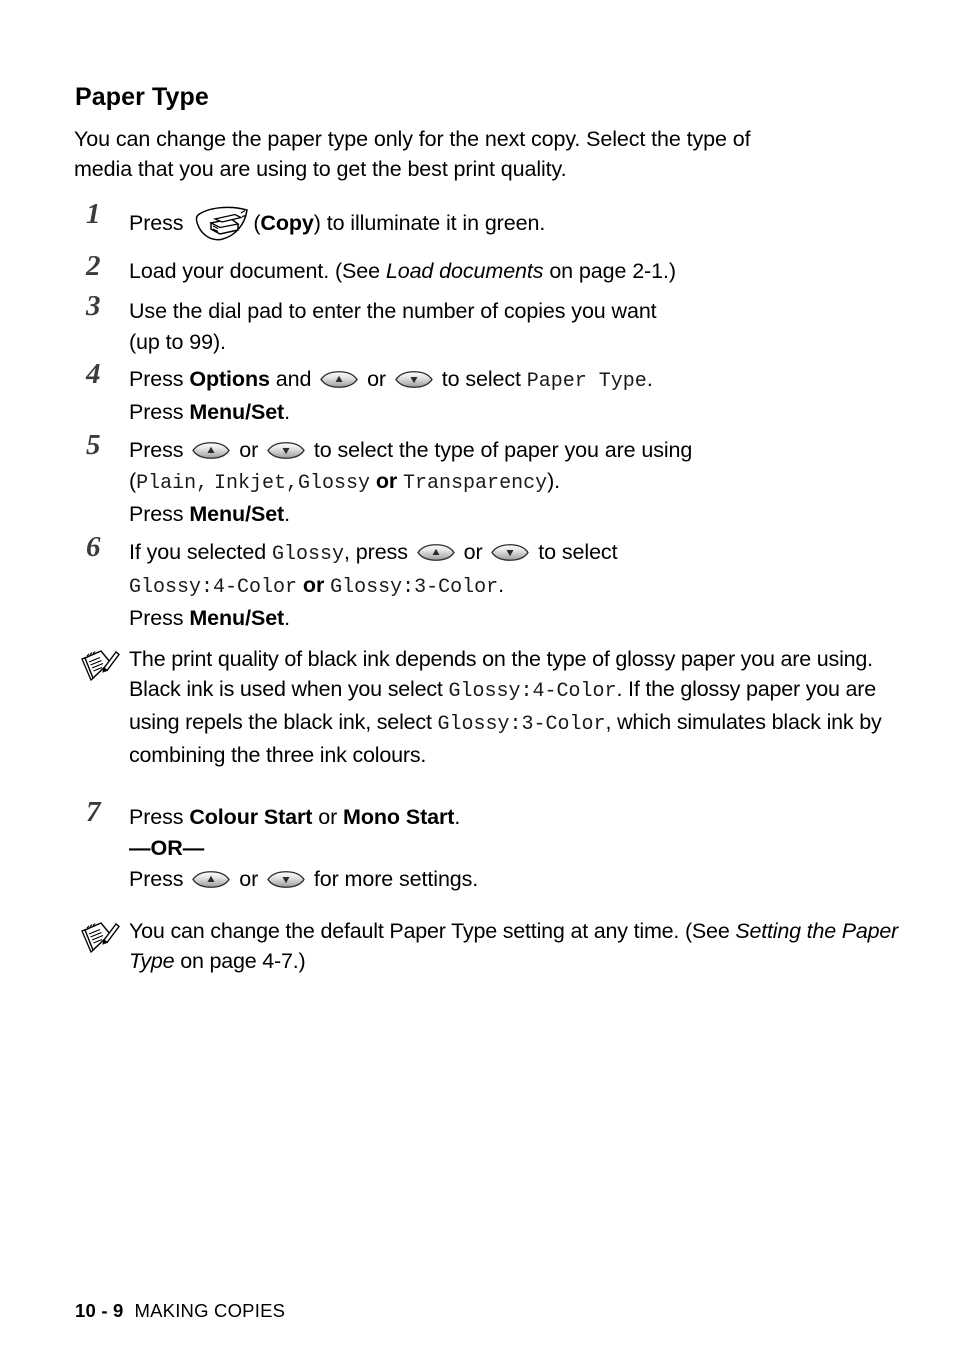 This screenshot has height=1352, width=954. What do you see at coordinates (521, 412) in the screenshot?
I see `step-4-subline: Press Menu/Set.` at bounding box center [521, 412].